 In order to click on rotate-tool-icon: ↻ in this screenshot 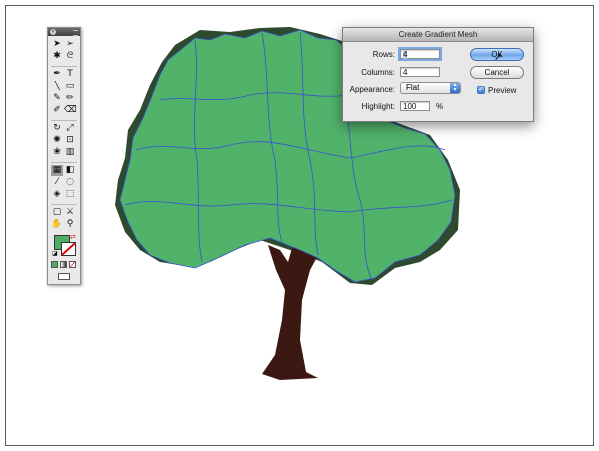, I will do `click(57, 128)`.